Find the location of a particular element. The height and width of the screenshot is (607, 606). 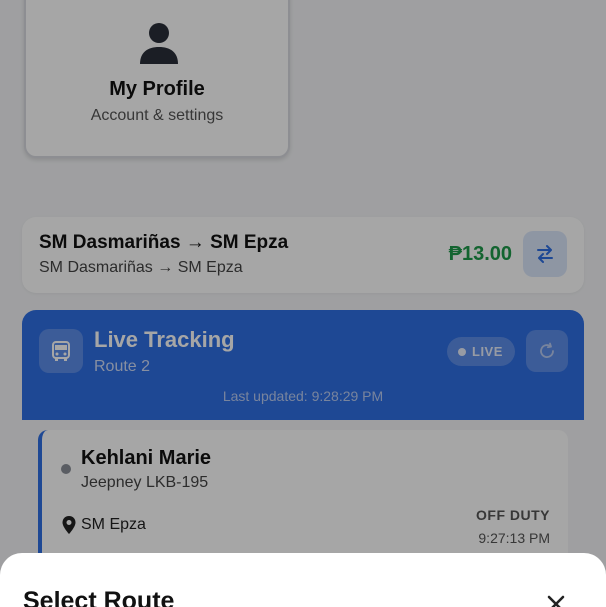

sheet-title: Select Route is located at coordinates (99, 597).